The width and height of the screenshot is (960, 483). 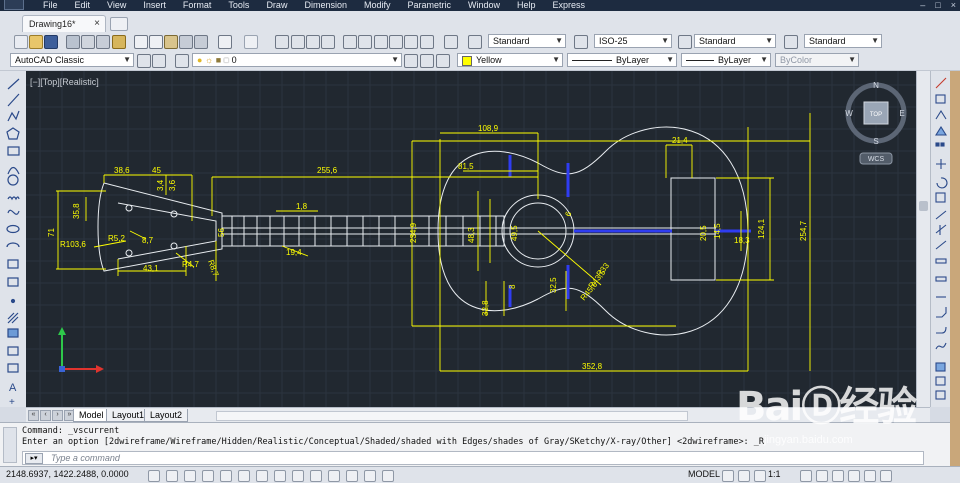 What do you see at coordinates (843, 41) in the screenshot?
I see `multileader-style-dropdown: Standard ▼` at bounding box center [843, 41].